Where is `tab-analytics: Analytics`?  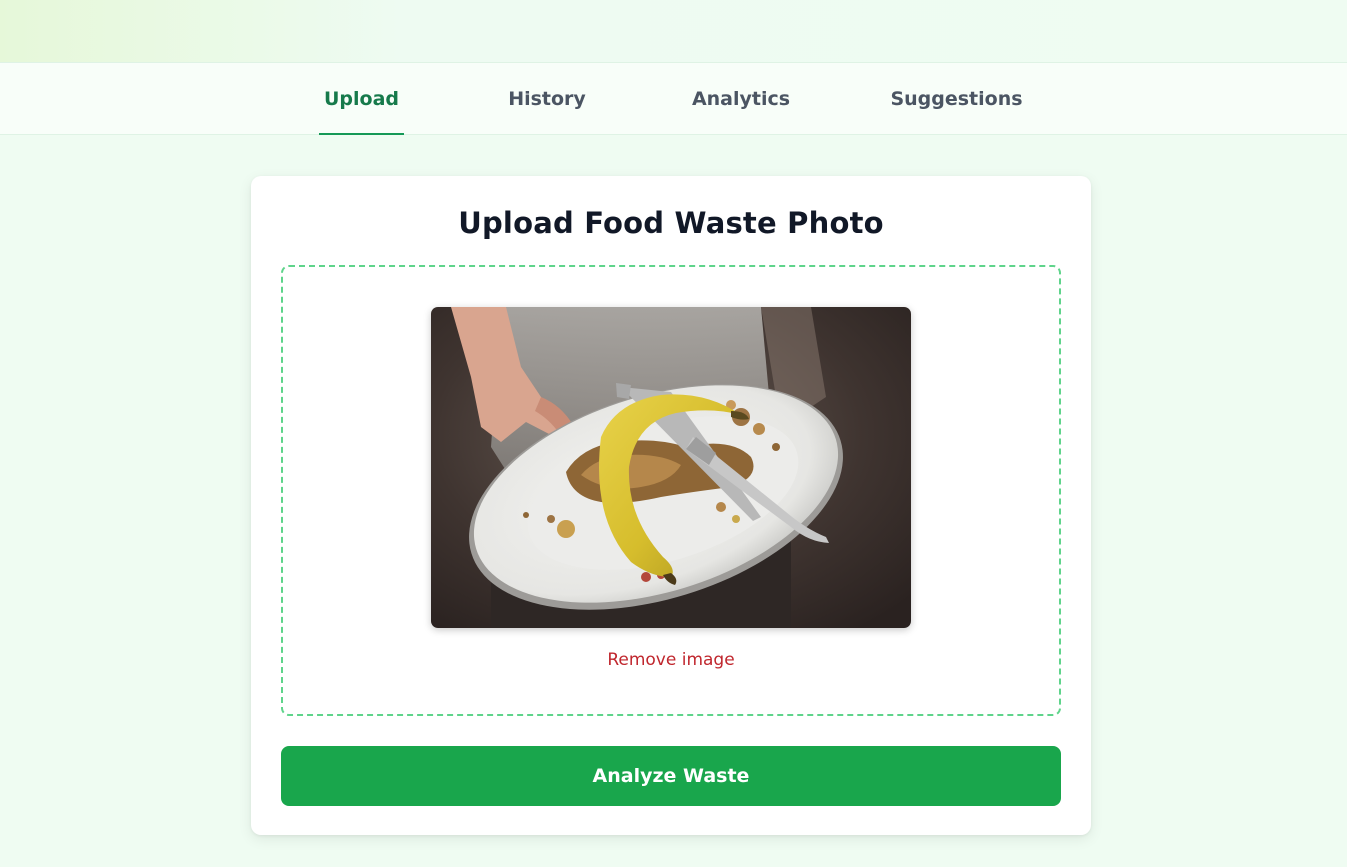 tab-analytics: Analytics is located at coordinates (741, 99).